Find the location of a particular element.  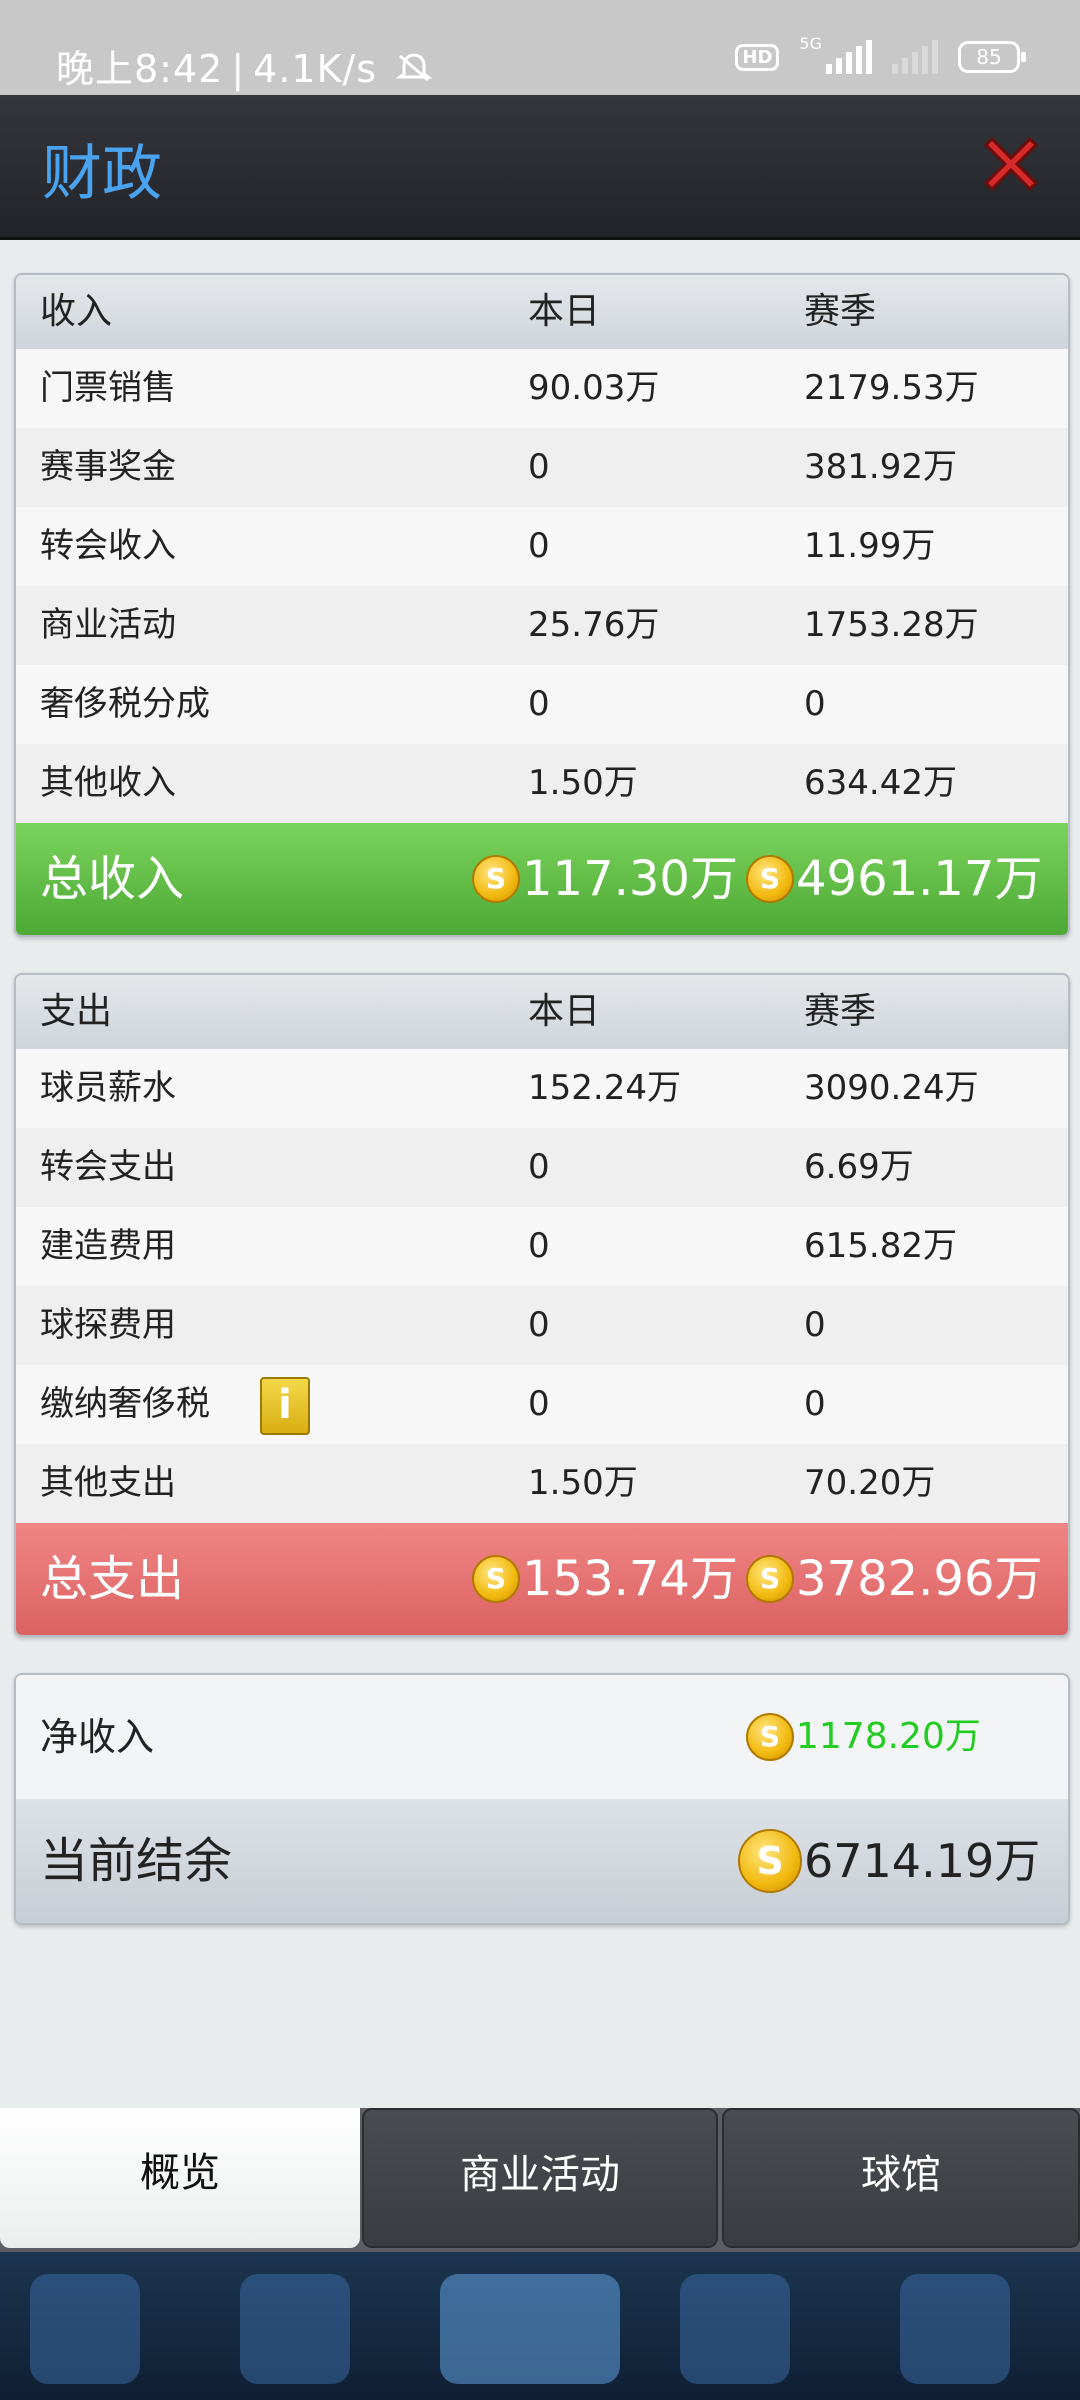

close-button is located at coordinates (1011, 164).